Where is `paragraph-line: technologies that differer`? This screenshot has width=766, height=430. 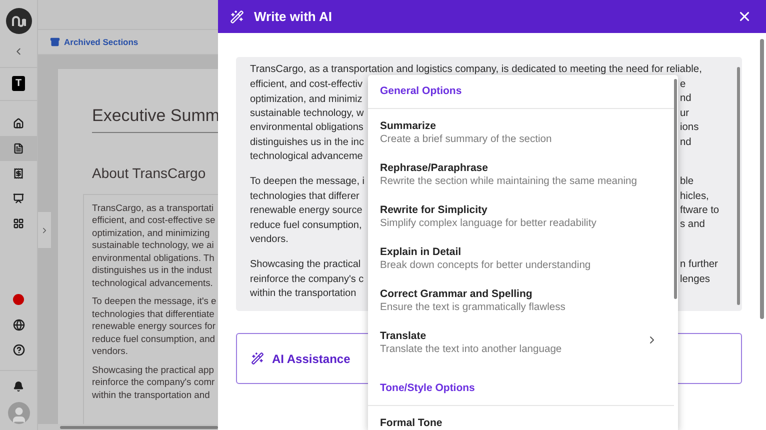 paragraph-line: technologies that differer is located at coordinates (305, 197).